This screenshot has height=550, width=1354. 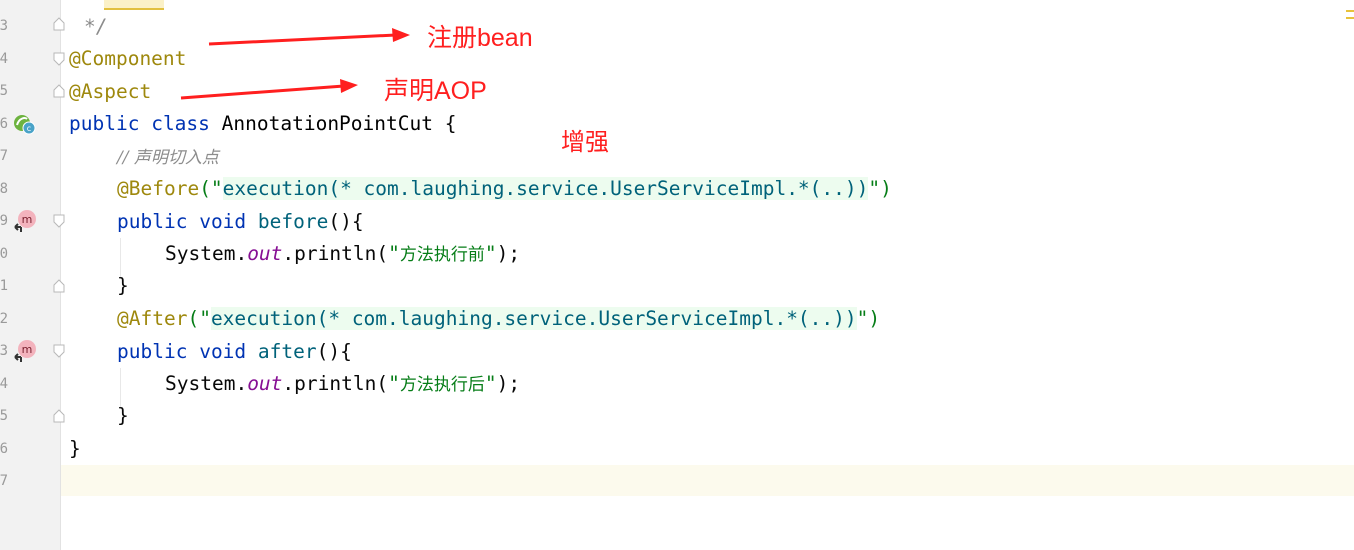 What do you see at coordinates (309, 37) in the screenshot?
I see `arrow-register-bean` at bounding box center [309, 37].